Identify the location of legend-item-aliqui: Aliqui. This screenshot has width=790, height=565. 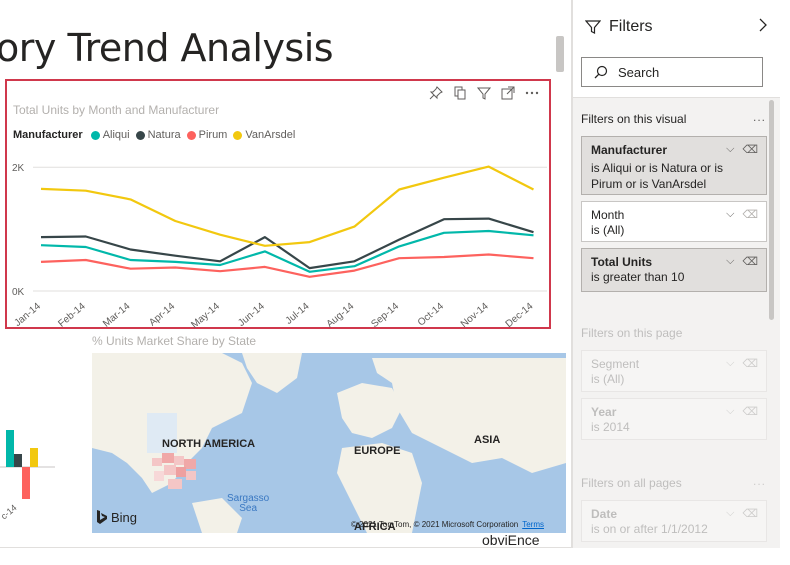
(110, 135).